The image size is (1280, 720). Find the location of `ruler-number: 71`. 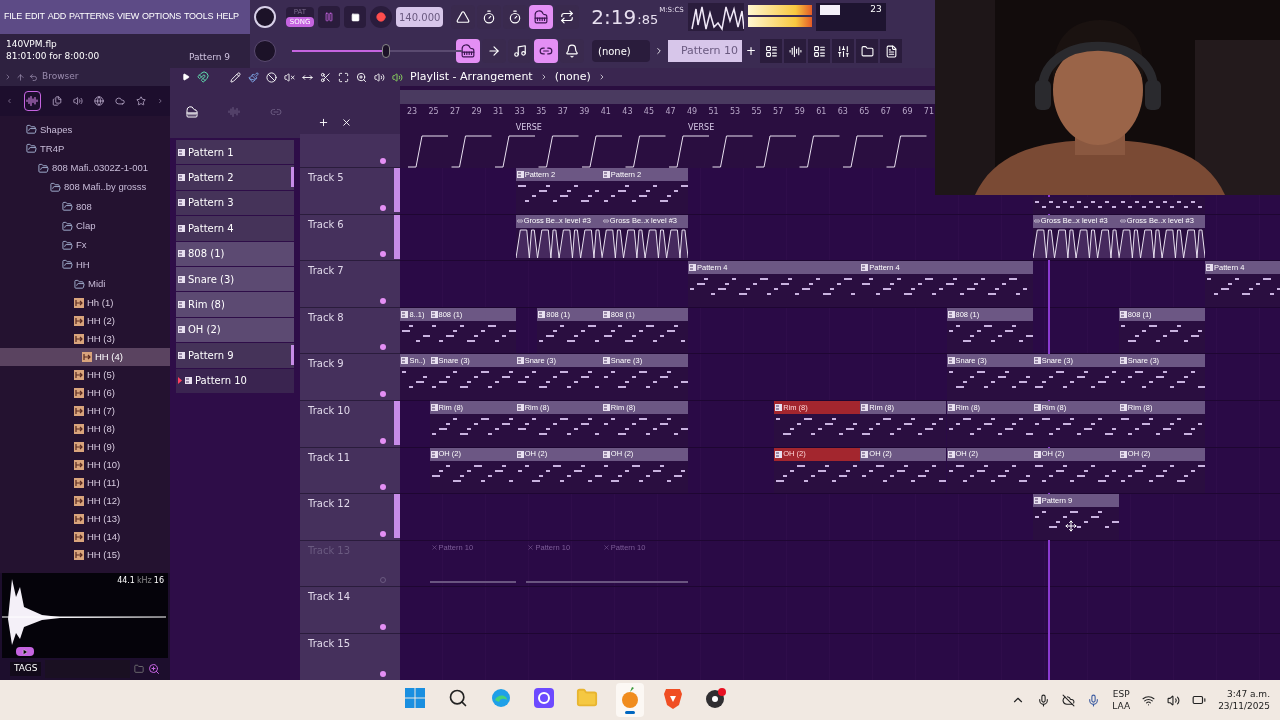

ruler-number: 71 is located at coordinates (929, 112).